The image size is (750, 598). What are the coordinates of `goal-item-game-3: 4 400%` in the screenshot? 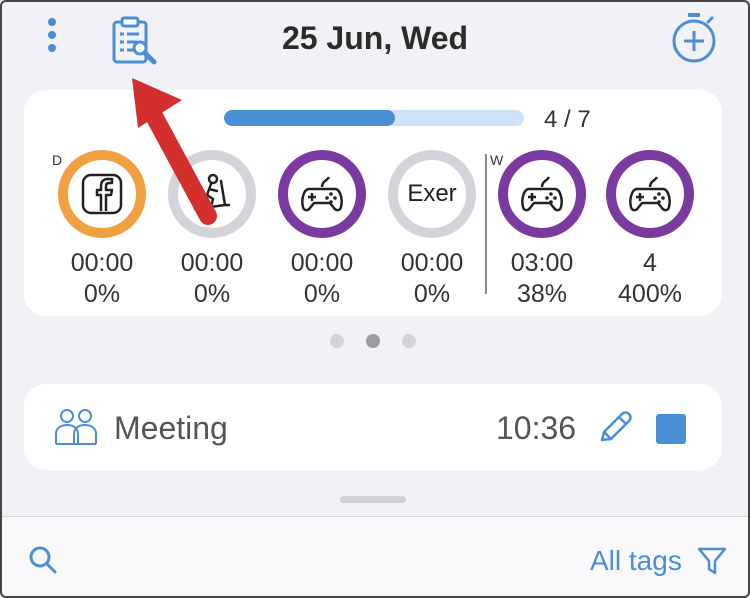 It's located at (650, 230).